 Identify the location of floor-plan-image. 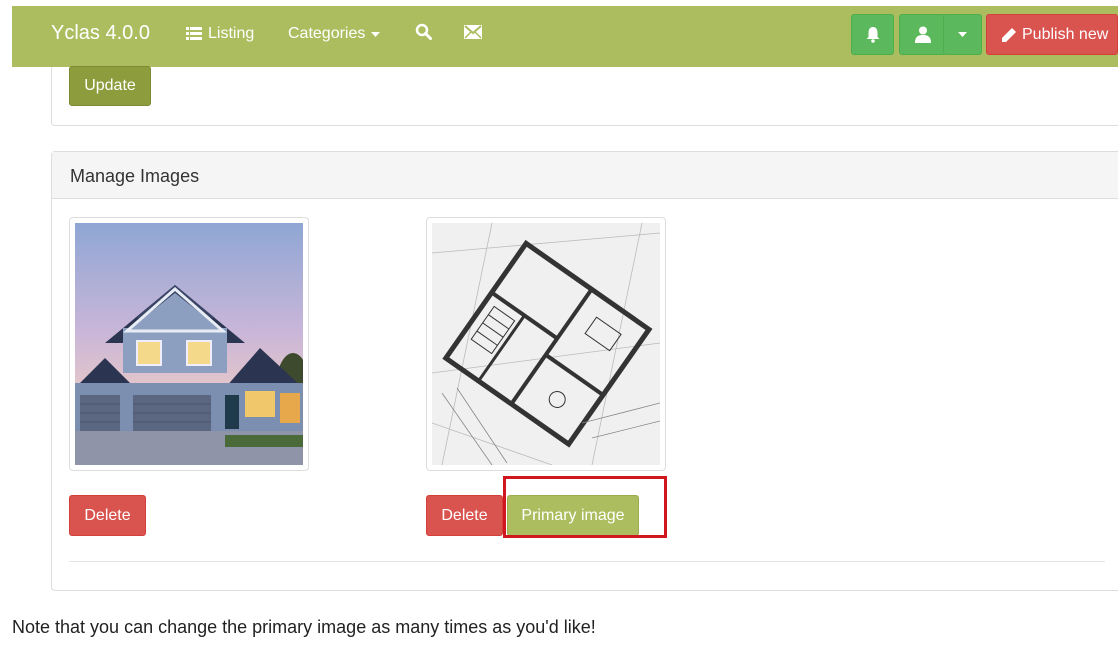
(546, 344).